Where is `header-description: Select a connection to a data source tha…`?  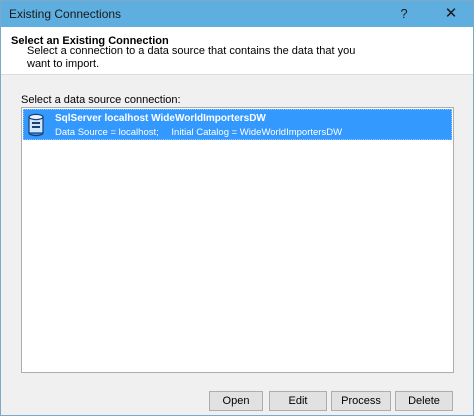 header-description: Select a connection to a data source tha… is located at coordinates (191, 57).